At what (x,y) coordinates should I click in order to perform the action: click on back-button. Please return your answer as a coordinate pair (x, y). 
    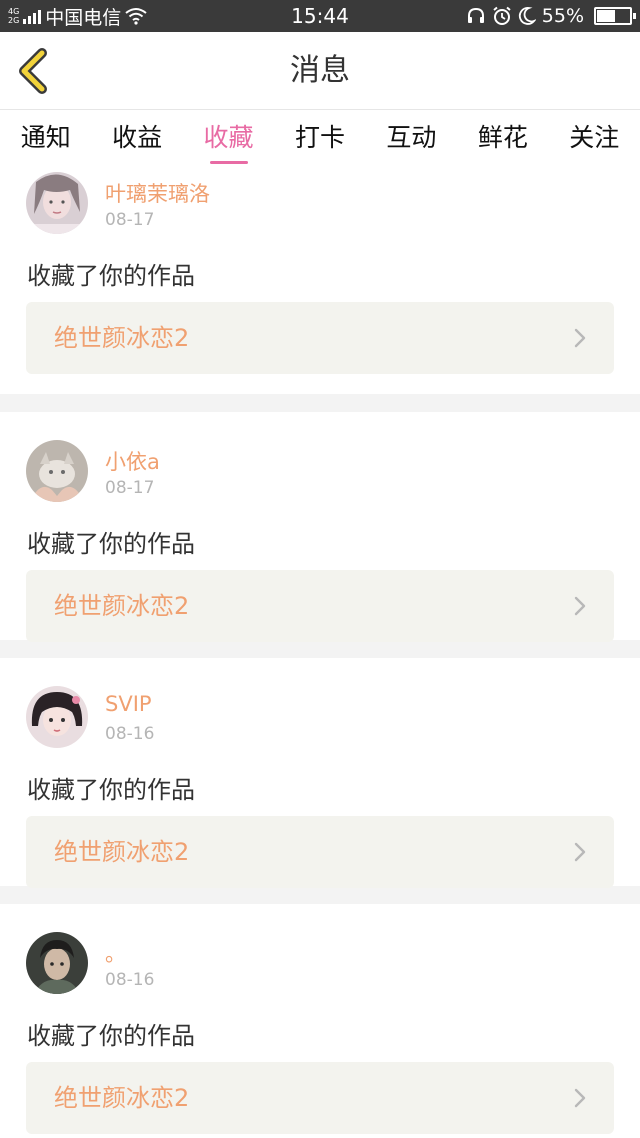
    Looking at the image, I should click on (34, 71).